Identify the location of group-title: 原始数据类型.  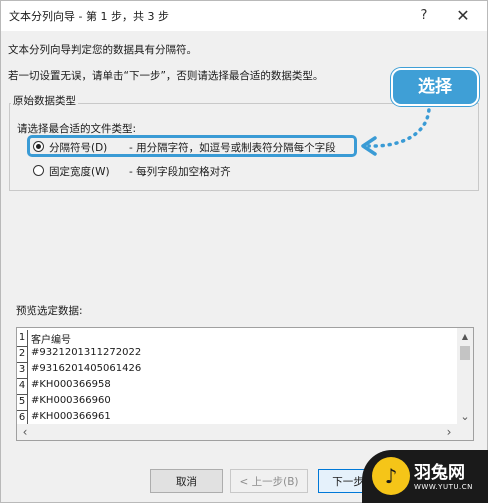
(44, 100).